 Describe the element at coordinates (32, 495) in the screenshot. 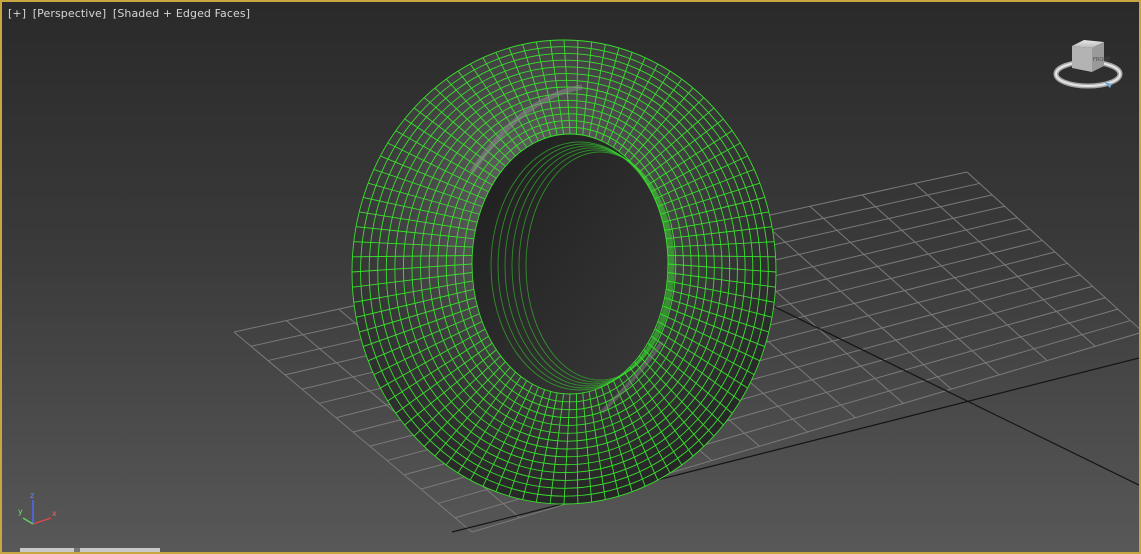

I see `axis-z-label: z` at that location.